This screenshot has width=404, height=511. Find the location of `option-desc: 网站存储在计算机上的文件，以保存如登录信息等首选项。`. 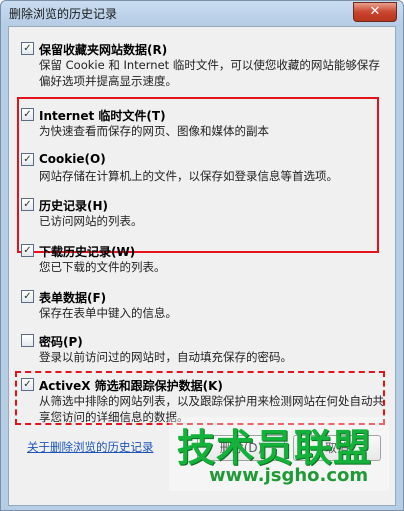

option-desc: 网站存储在计算机上的文件，以保存如登录信息等首选项。 is located at coordinates (188, 176).